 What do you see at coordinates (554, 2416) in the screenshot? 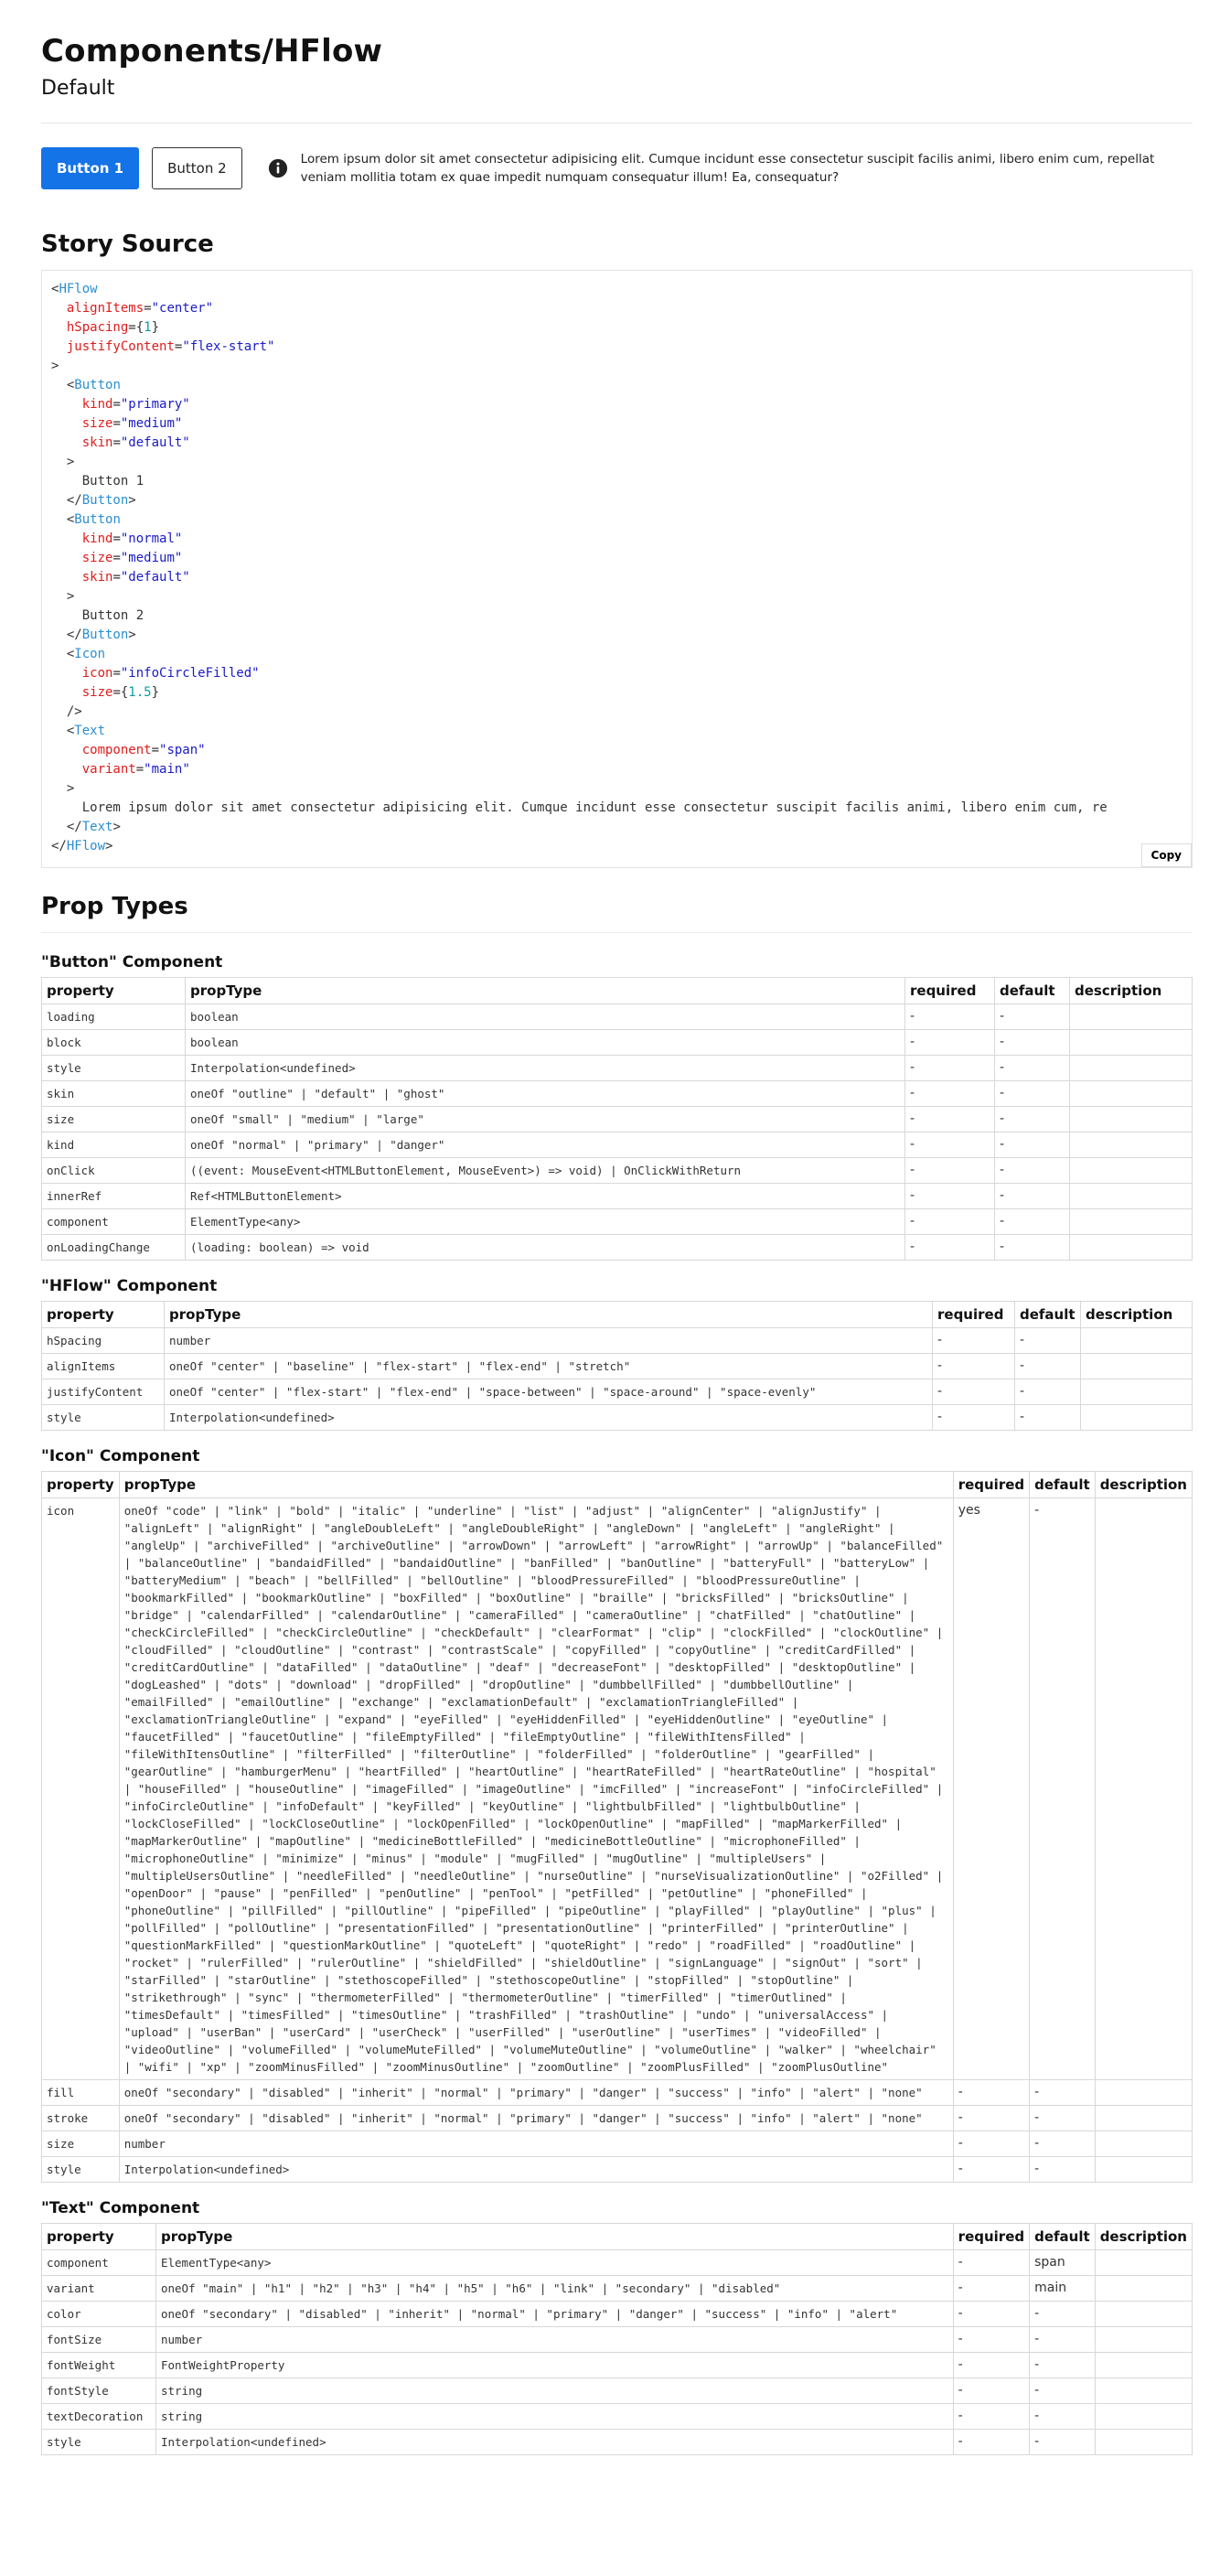
I see `prop-type: string` at bounding box center [554, 2416].